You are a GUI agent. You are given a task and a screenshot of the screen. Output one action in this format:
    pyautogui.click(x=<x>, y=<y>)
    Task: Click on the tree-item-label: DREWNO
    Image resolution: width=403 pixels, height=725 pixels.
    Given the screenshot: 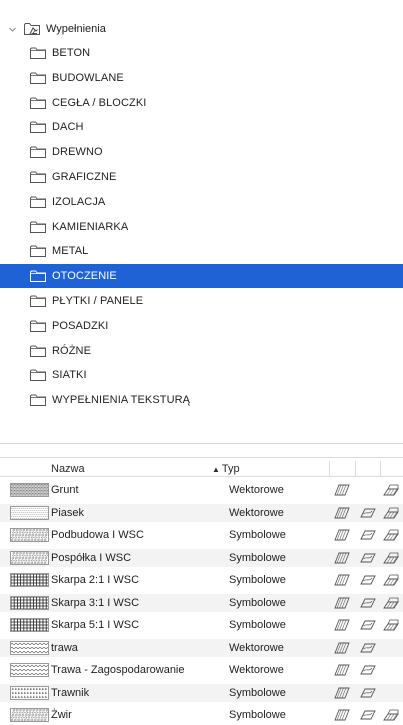 What is the action you would take?
    pyautogui.click(x=77, y=152)
    